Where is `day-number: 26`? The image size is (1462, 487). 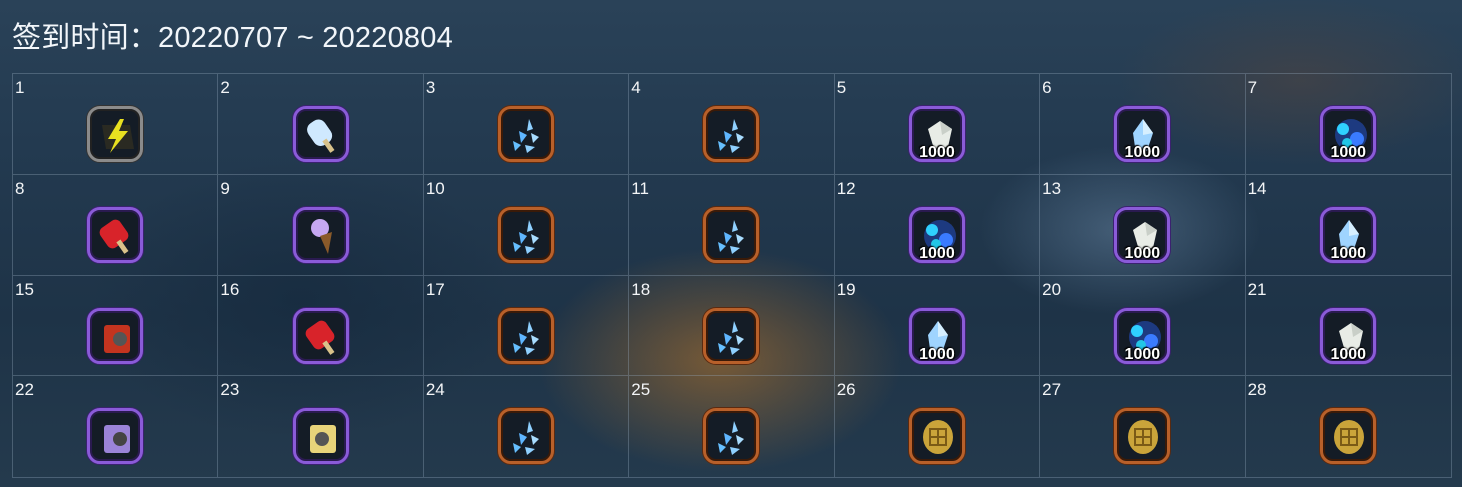
day-number: 26 is located at coordinates (846, 390).